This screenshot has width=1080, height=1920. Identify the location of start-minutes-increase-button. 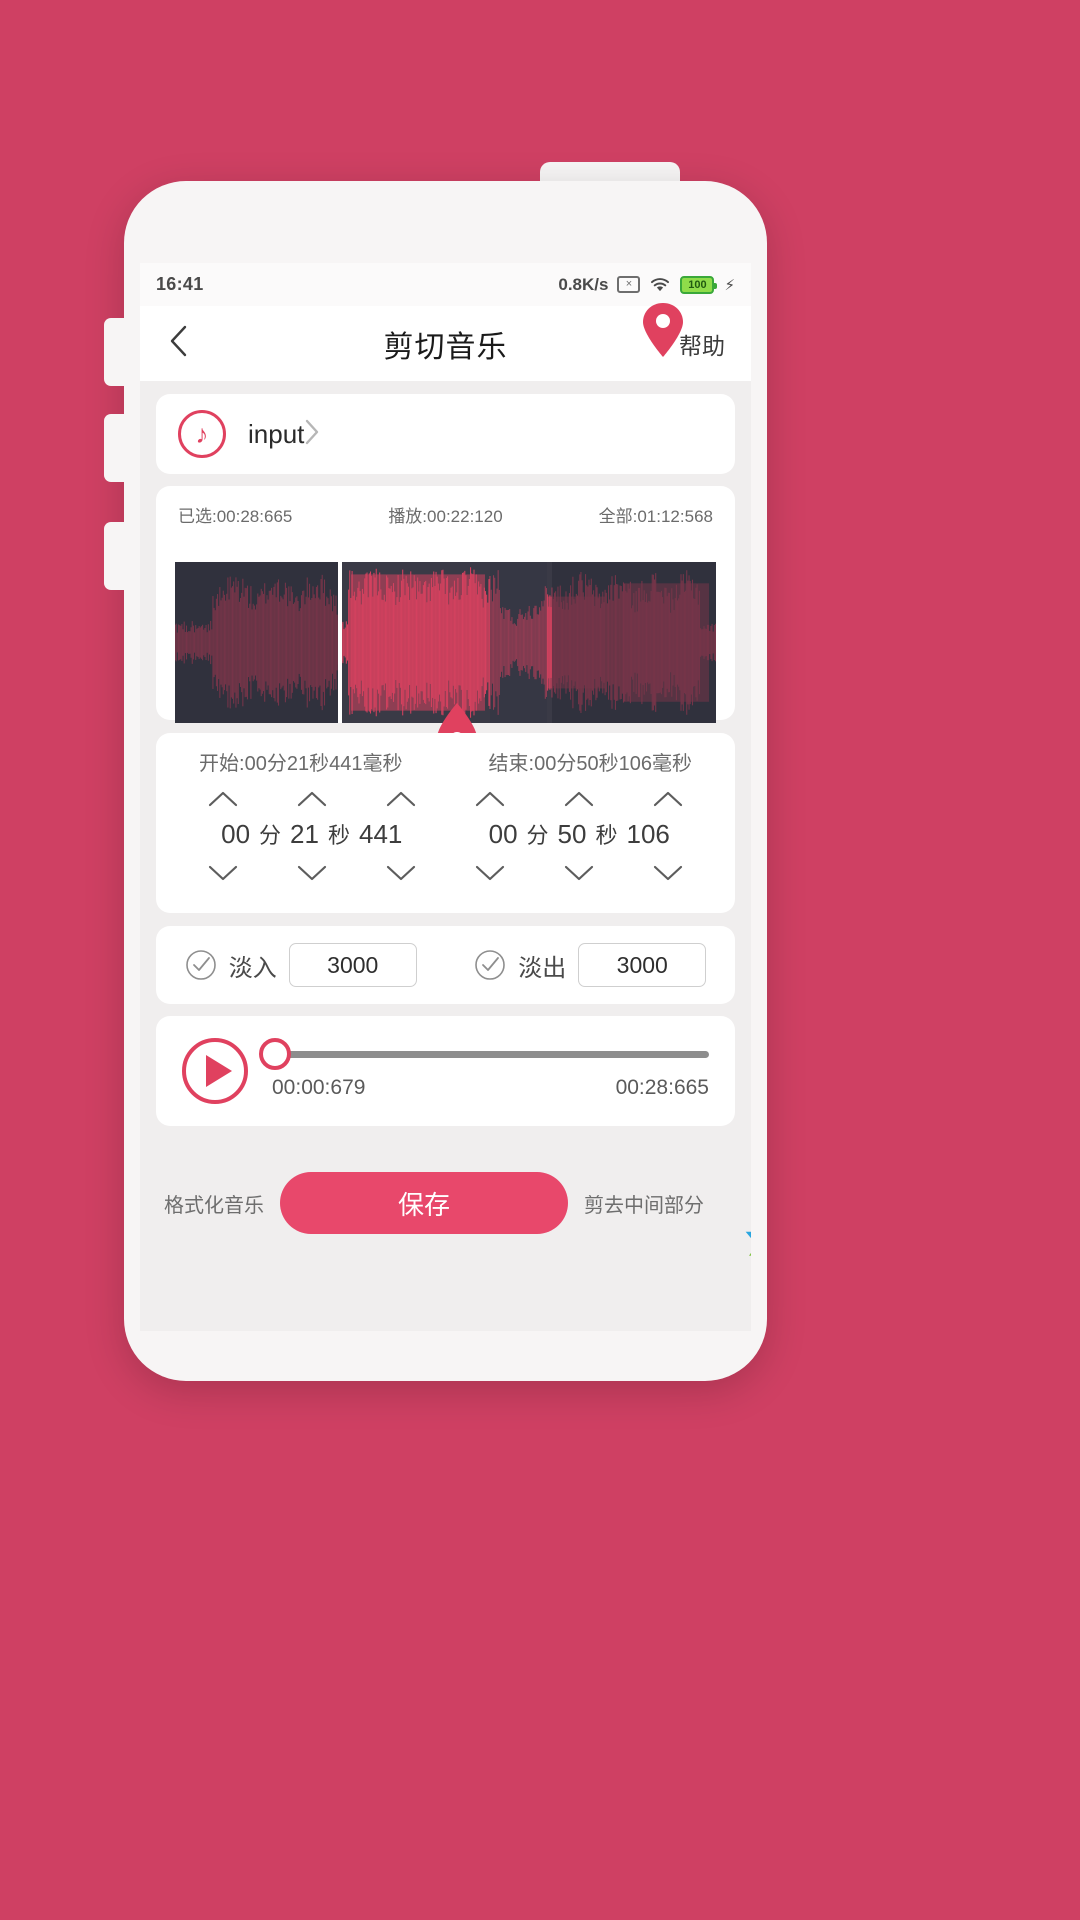
(223, 799).